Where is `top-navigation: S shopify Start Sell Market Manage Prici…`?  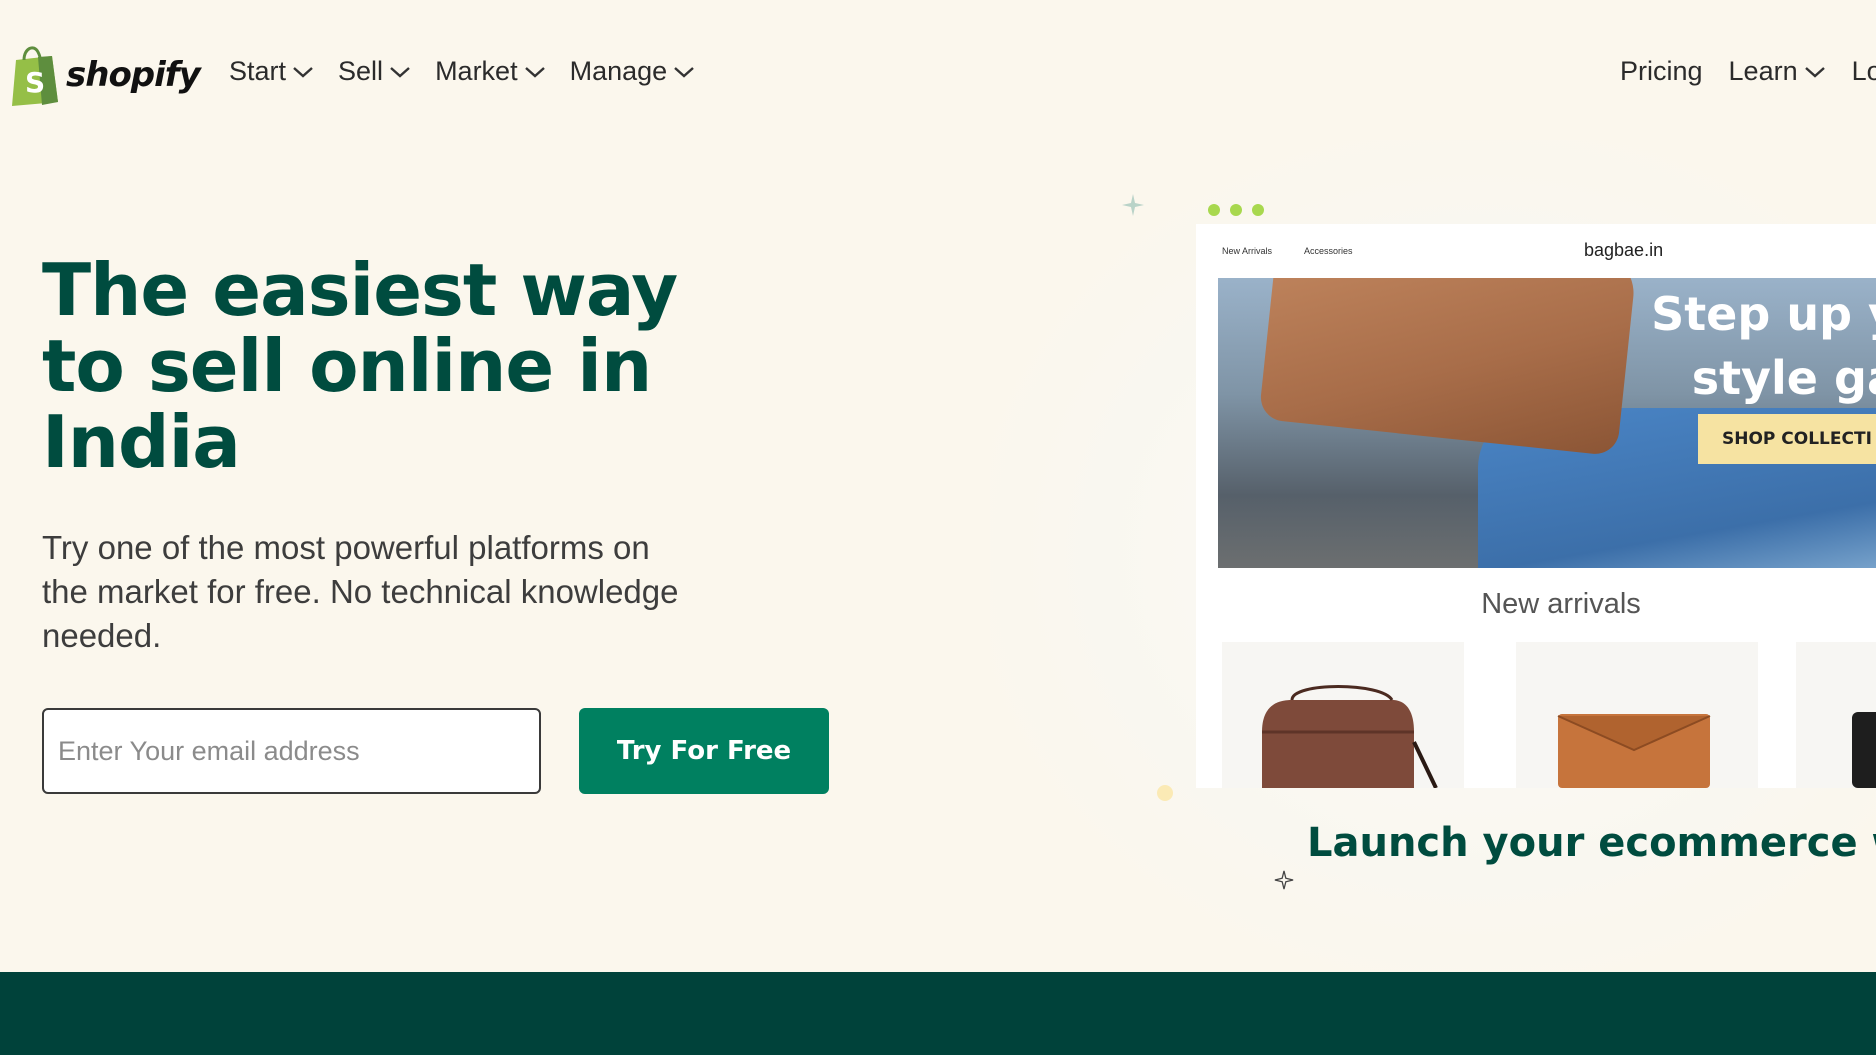
top-navigation: S shopify Start Sell Market Manage Prici… is located at coordinates (938, 75).